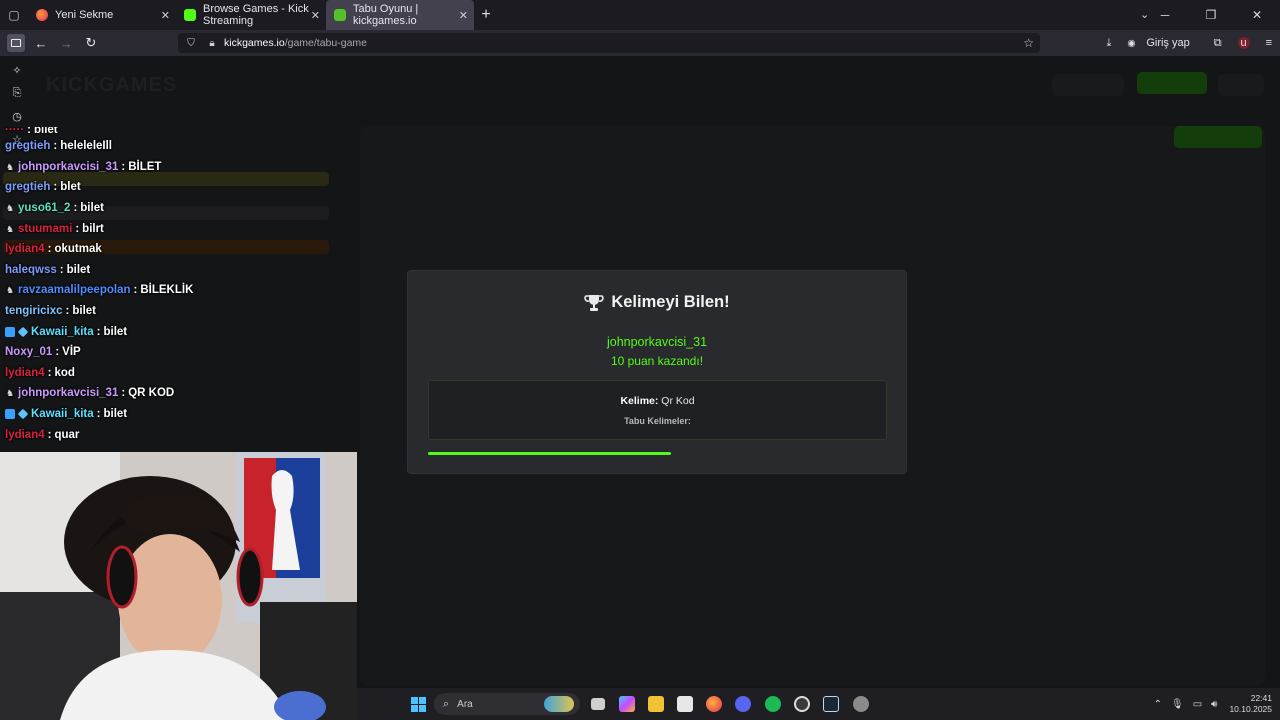 The height and width of the screenshot is (720, 1280). Describe the element at coordinates (1257, 15) in the screenshot. I see `close-window-icon: ✕` at that location.